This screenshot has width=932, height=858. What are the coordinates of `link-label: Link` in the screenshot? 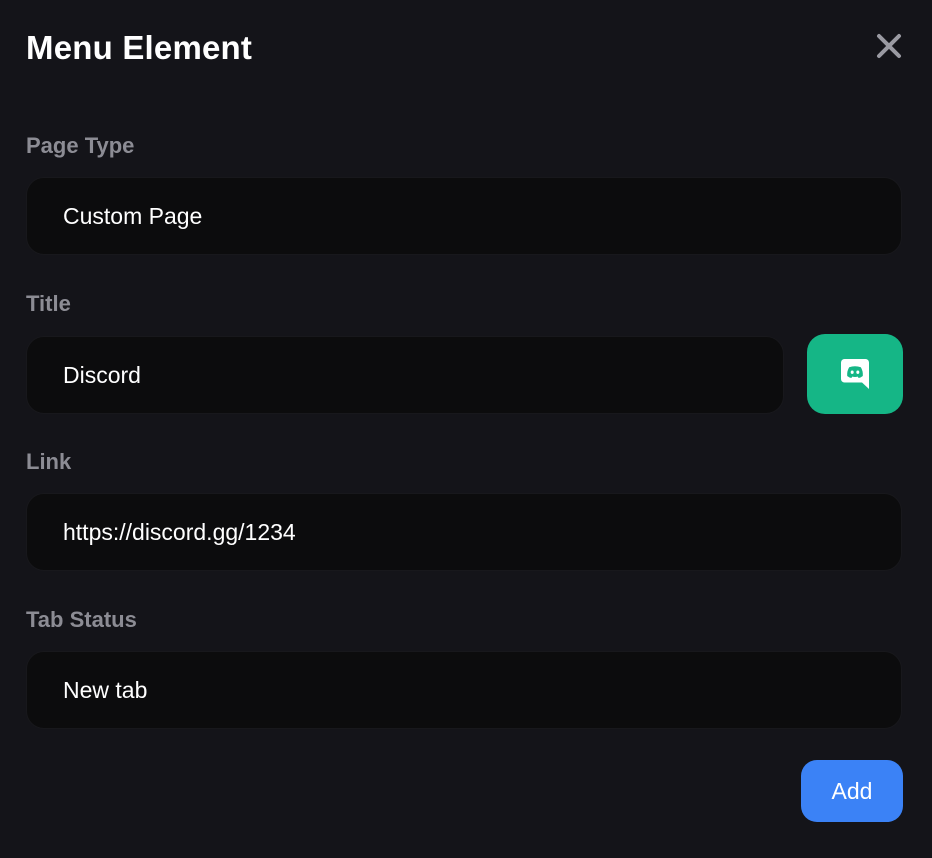 It's located at (49, 461).